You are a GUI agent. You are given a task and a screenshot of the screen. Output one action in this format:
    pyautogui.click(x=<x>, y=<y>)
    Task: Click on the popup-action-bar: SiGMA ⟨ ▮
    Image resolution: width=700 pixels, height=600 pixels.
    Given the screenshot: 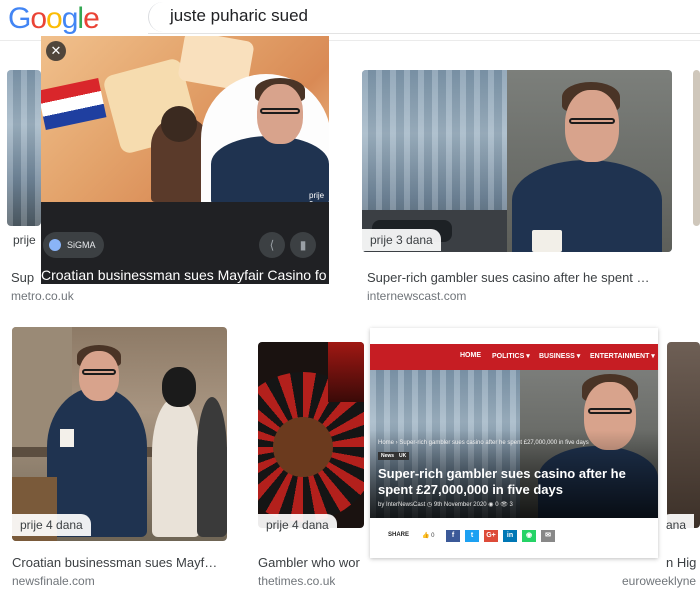 What is the action you would take?
    pyautogui.click(x=185, y=243)
    